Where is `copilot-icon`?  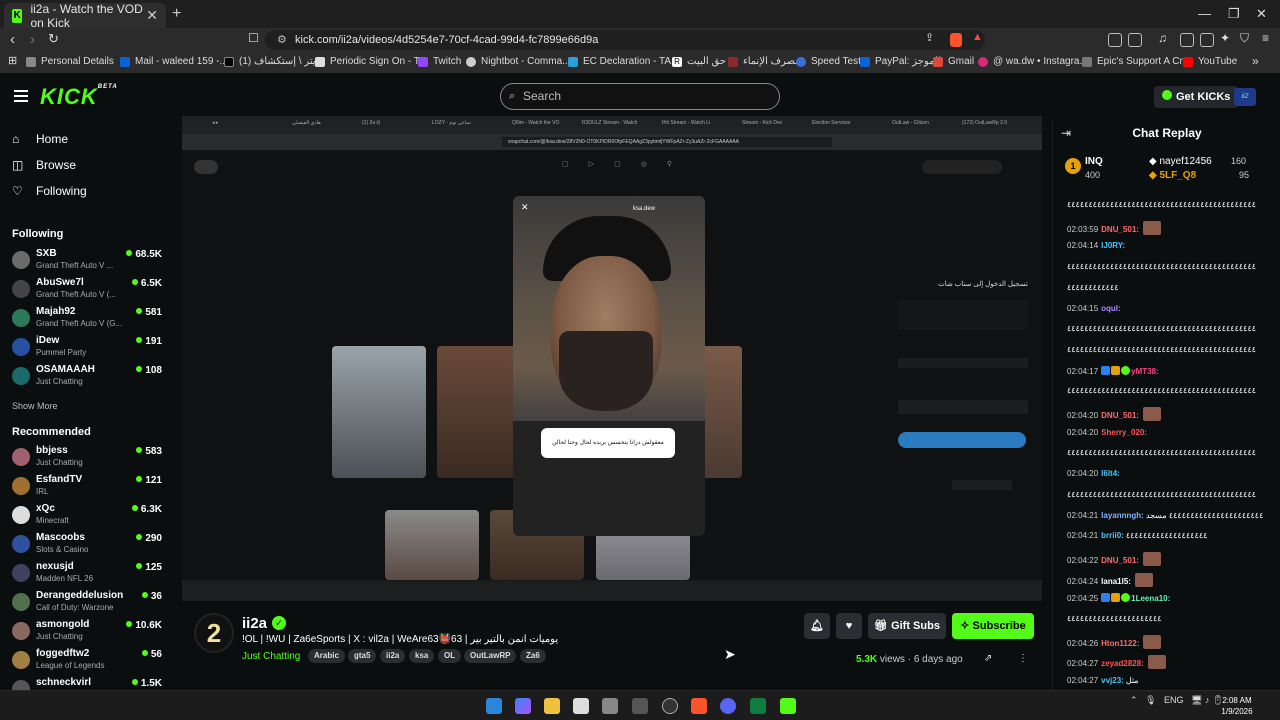 copilot-icon is located at coordinates (523, 706).